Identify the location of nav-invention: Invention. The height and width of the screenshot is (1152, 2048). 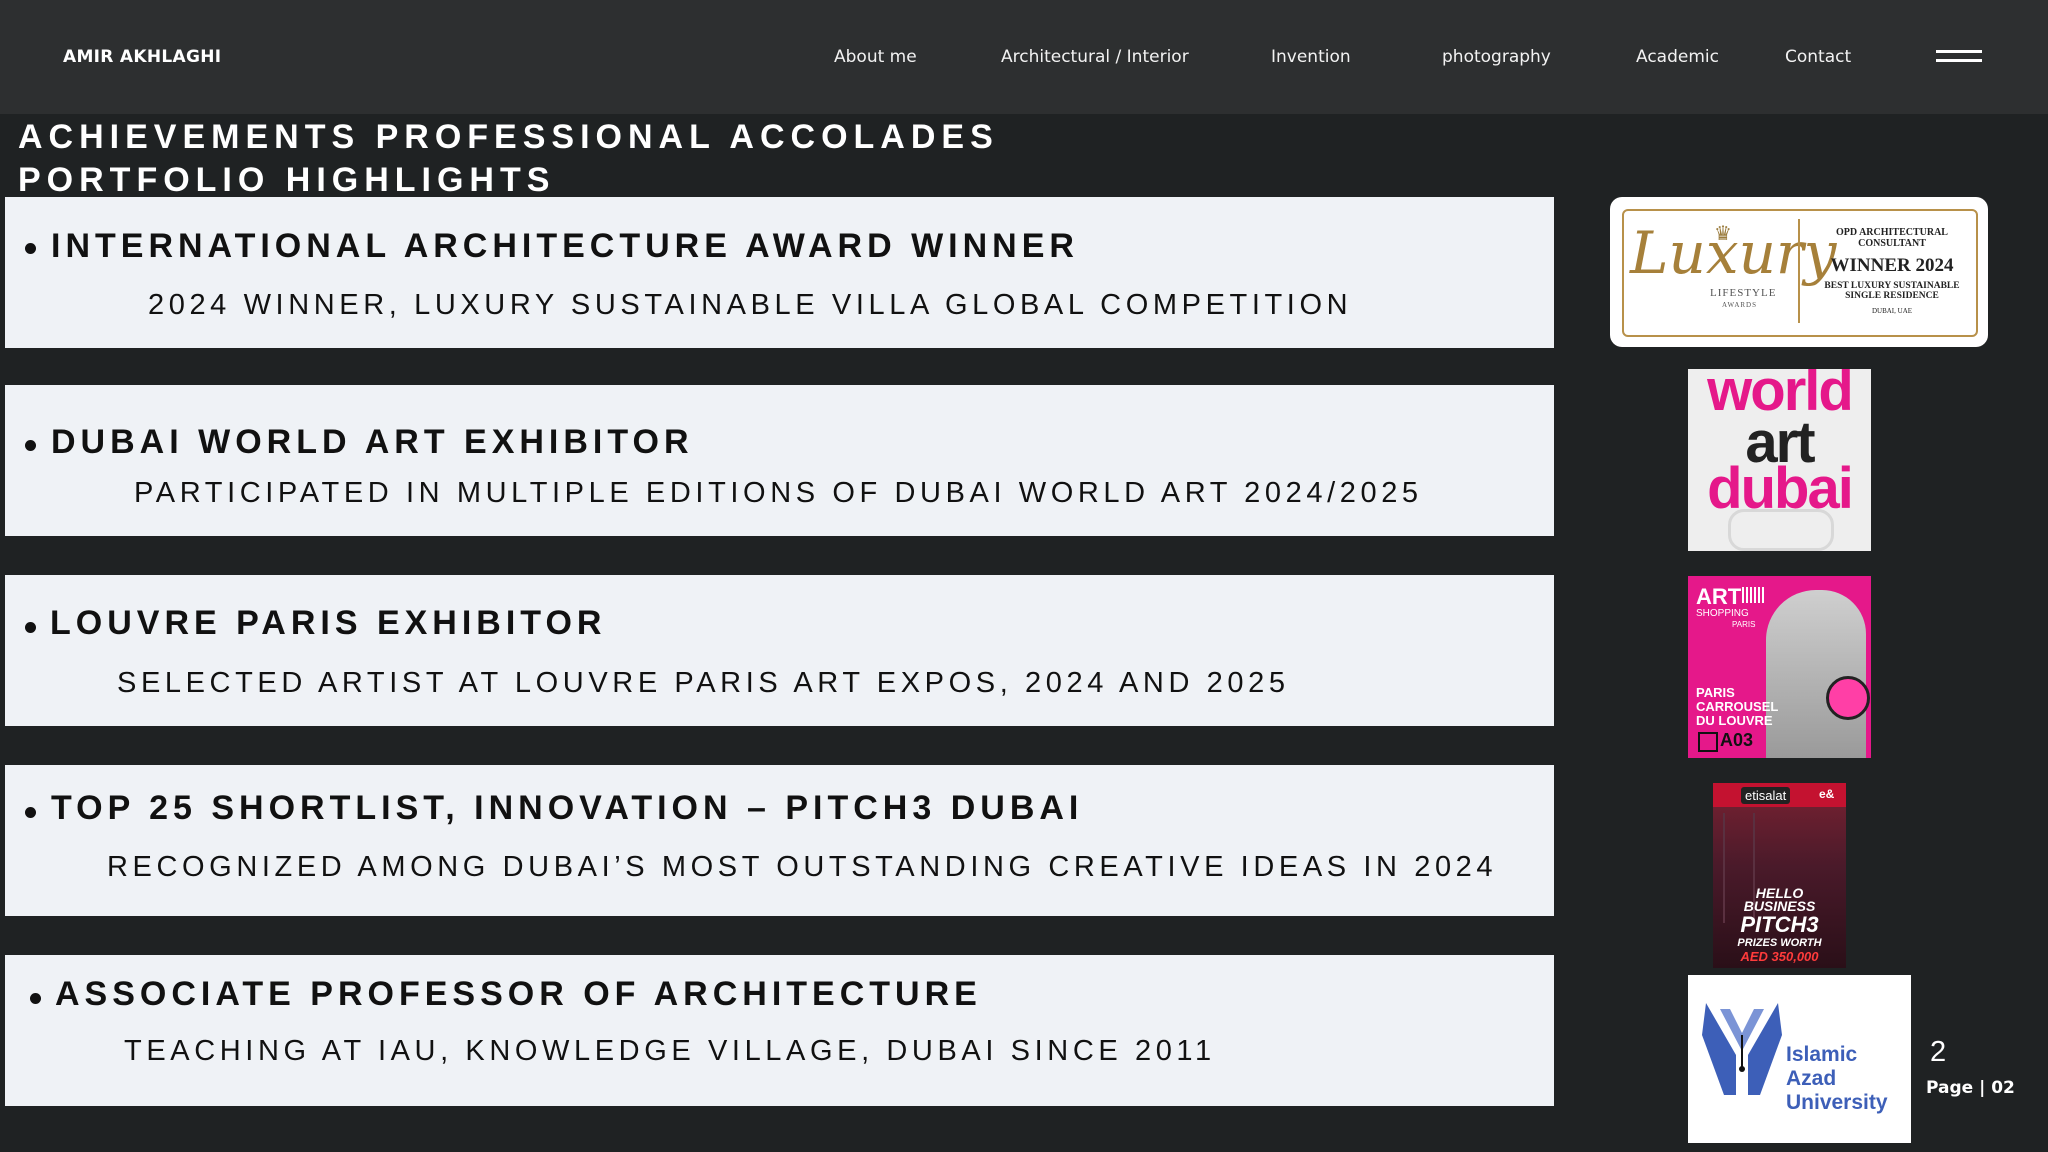
(1311, 57).